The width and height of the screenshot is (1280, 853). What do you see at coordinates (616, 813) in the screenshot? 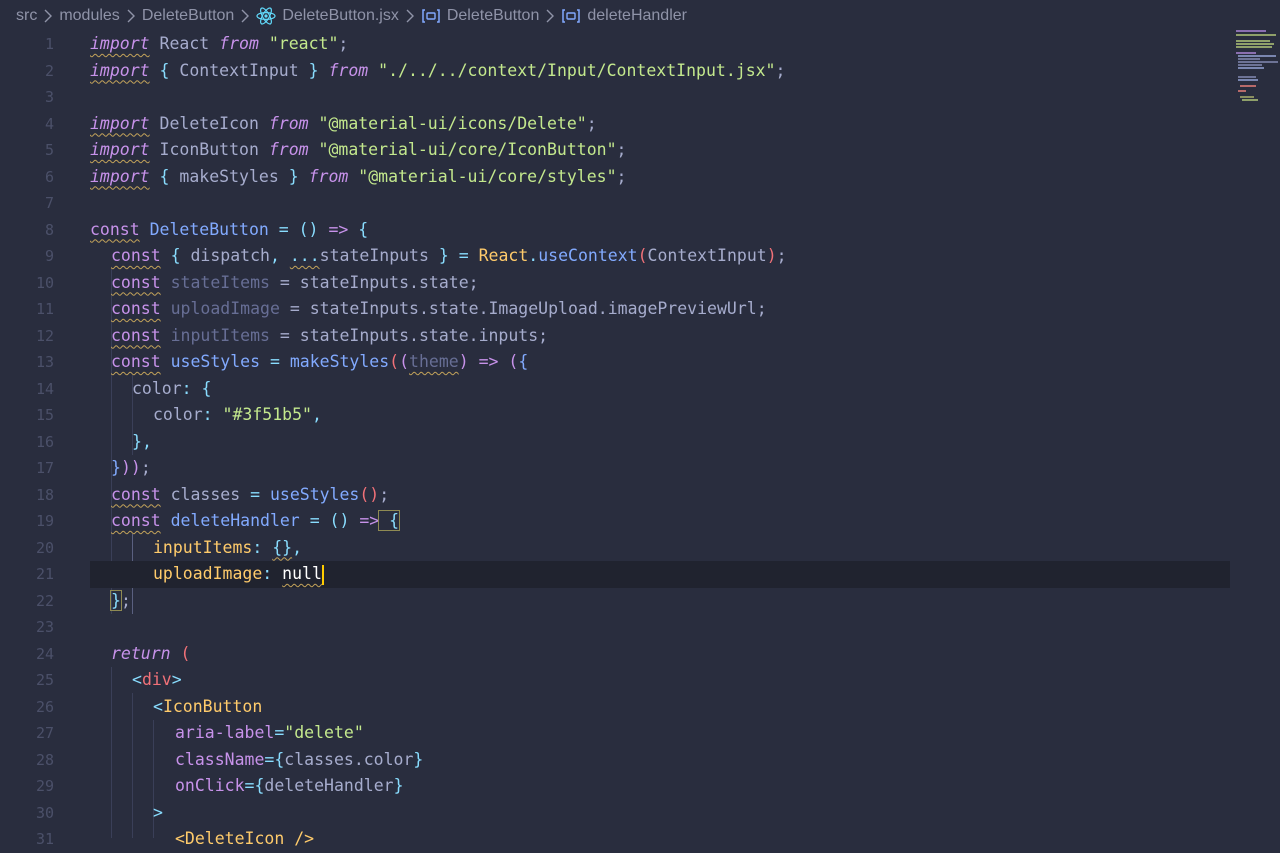
I see `code-line: 30 >` at bounding box center [616, 813].